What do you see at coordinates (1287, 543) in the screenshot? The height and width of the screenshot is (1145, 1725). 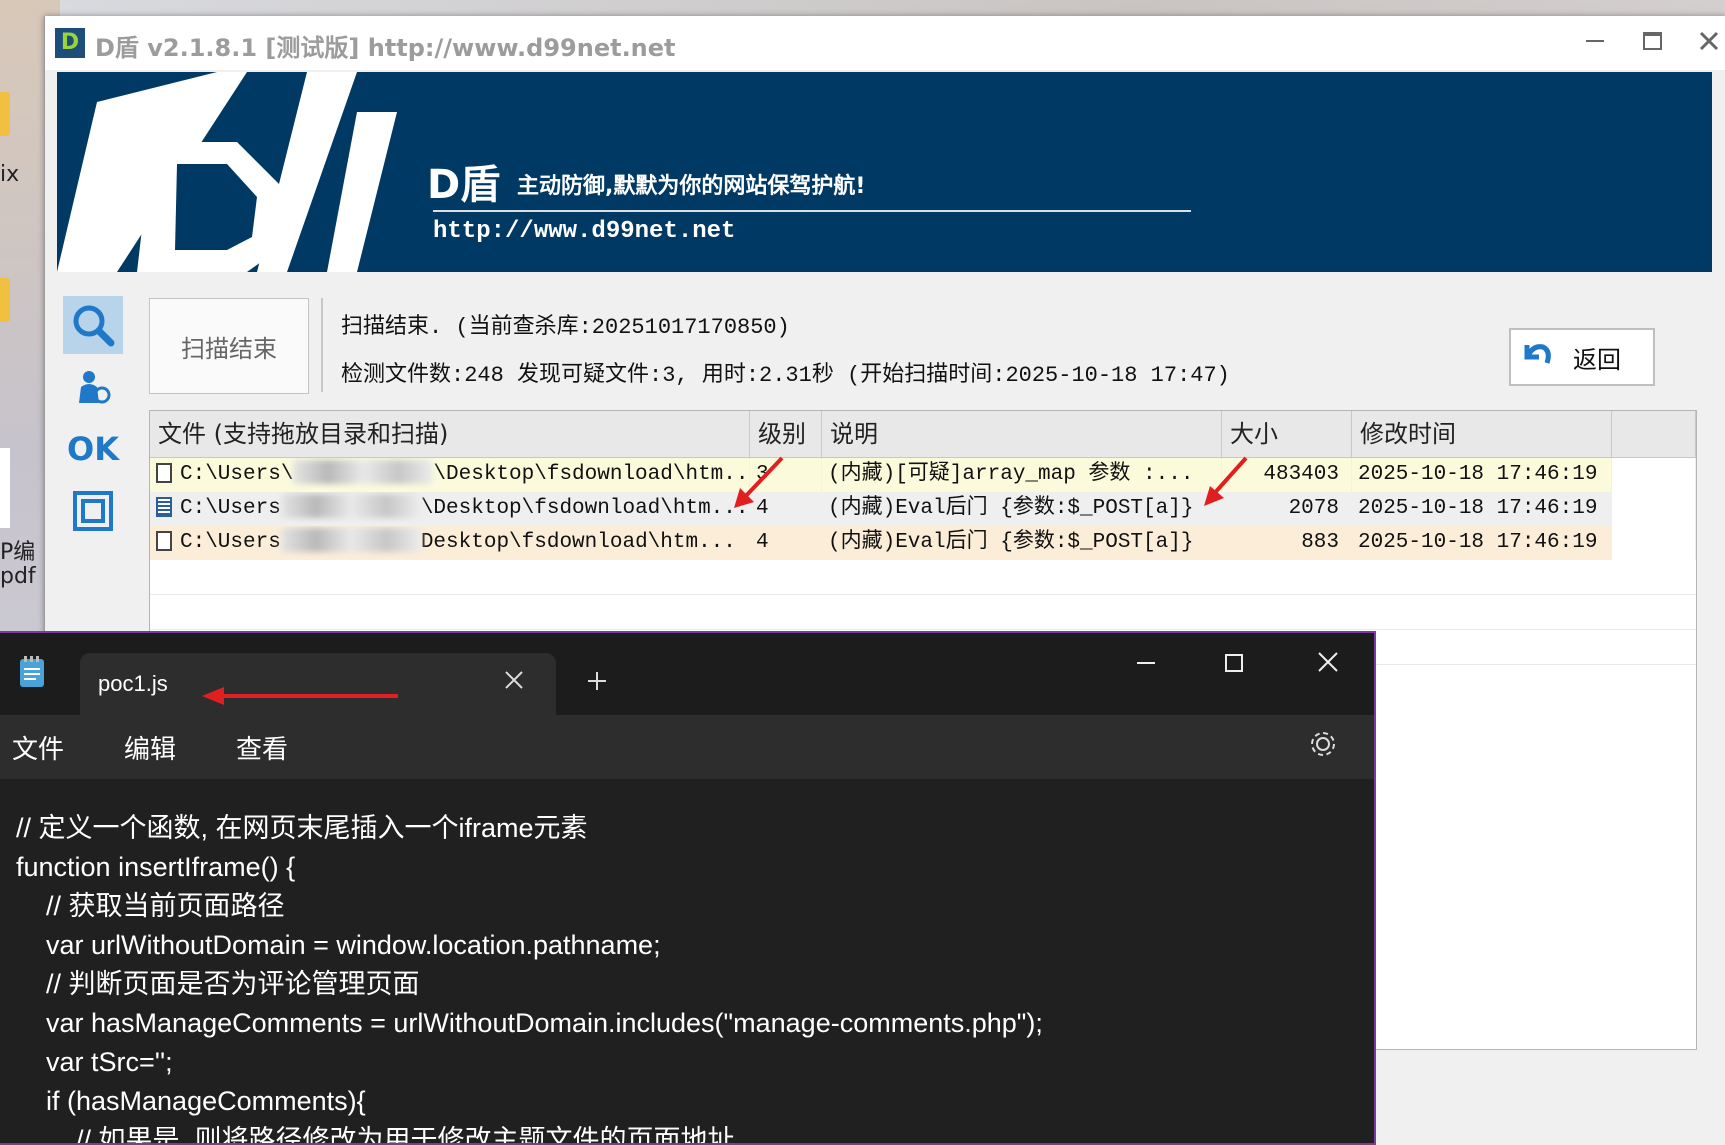 I see `cell-size: 883` at bounding box center [1287, 543].